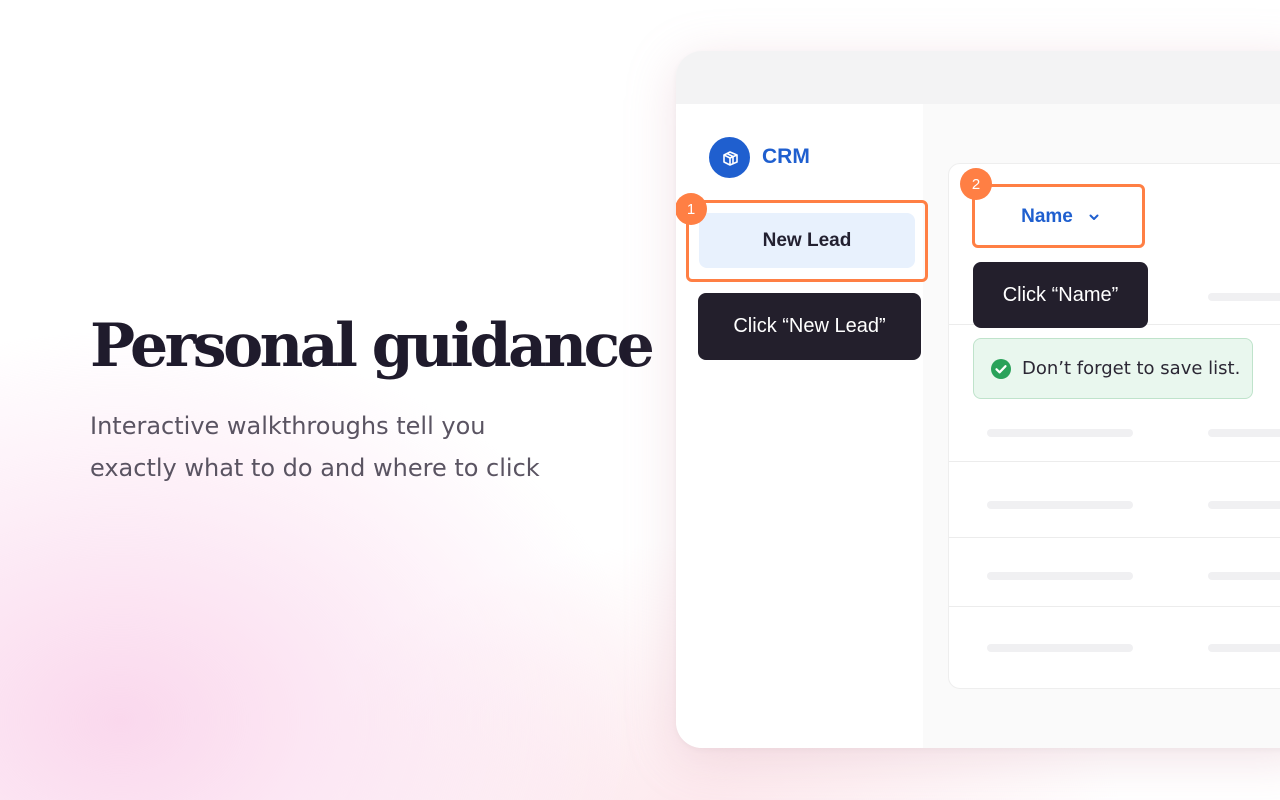 The image size is (1280, 800). I want to click on check-circle-icon, so click(1001, 368).